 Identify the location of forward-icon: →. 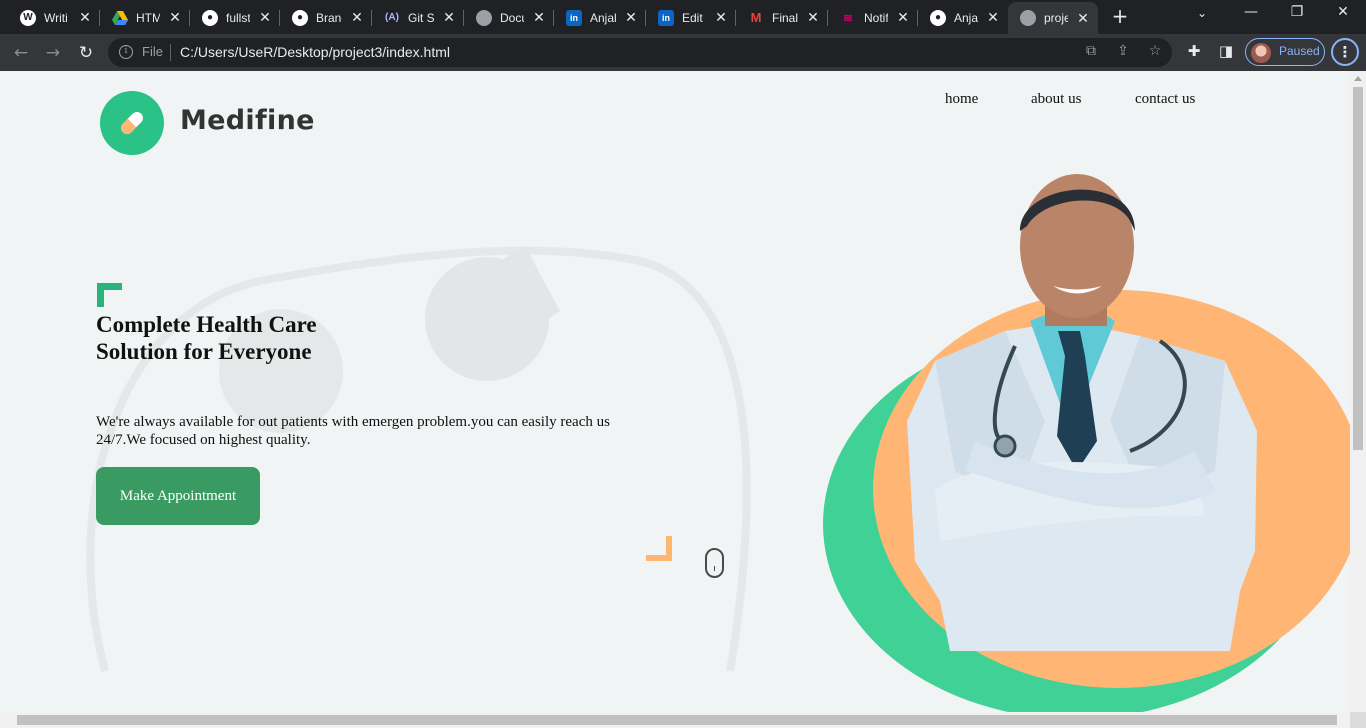
(53, 53).